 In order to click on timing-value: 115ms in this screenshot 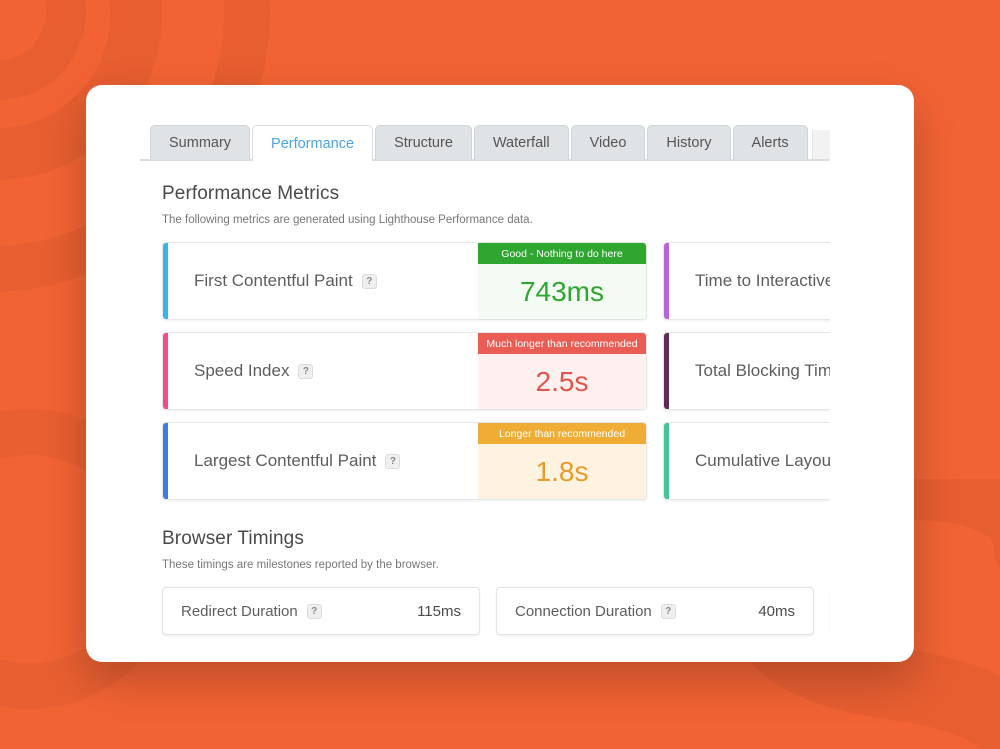, I will do `click(439, 611)`.